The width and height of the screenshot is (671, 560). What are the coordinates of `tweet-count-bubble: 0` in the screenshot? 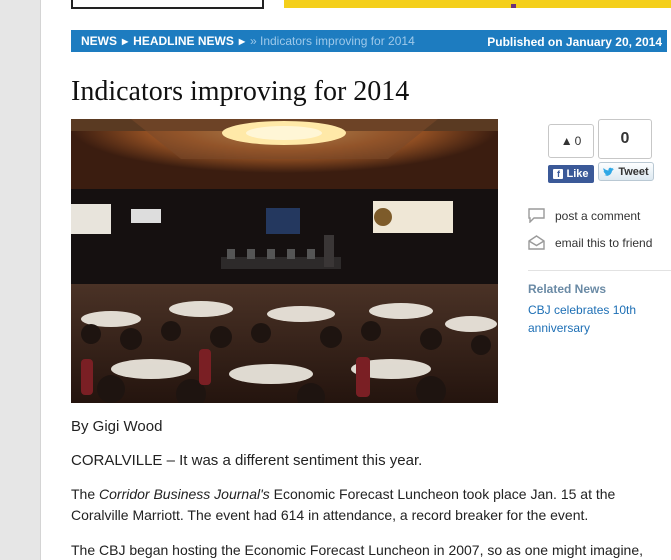 It's located at (625, 139).